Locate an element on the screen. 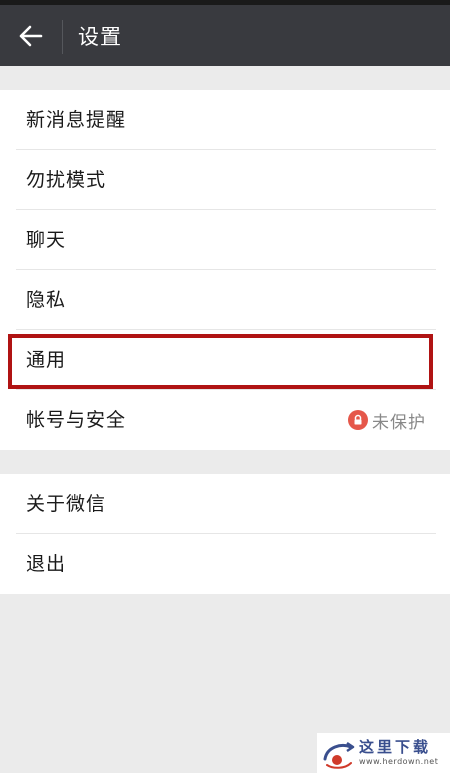 The width and height of the screenshot is (450, 773). menu-item-label: 勿扰模式 is located at coordinates (66, 180).